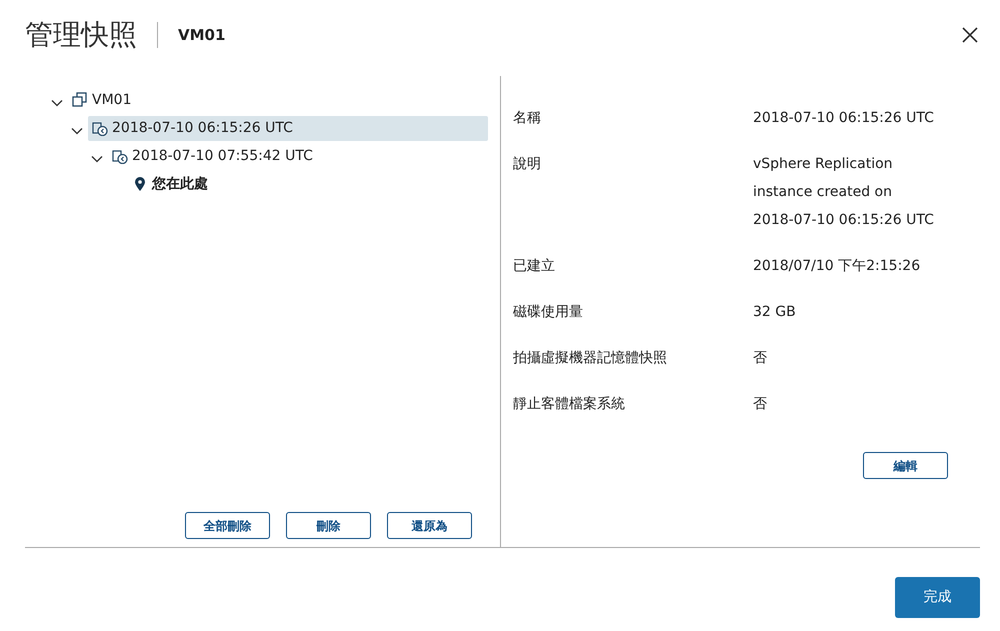 The width and height of the screenshot is (1000, 631). I want to click on property-label: 磁碟使用量, so click(548, 312).